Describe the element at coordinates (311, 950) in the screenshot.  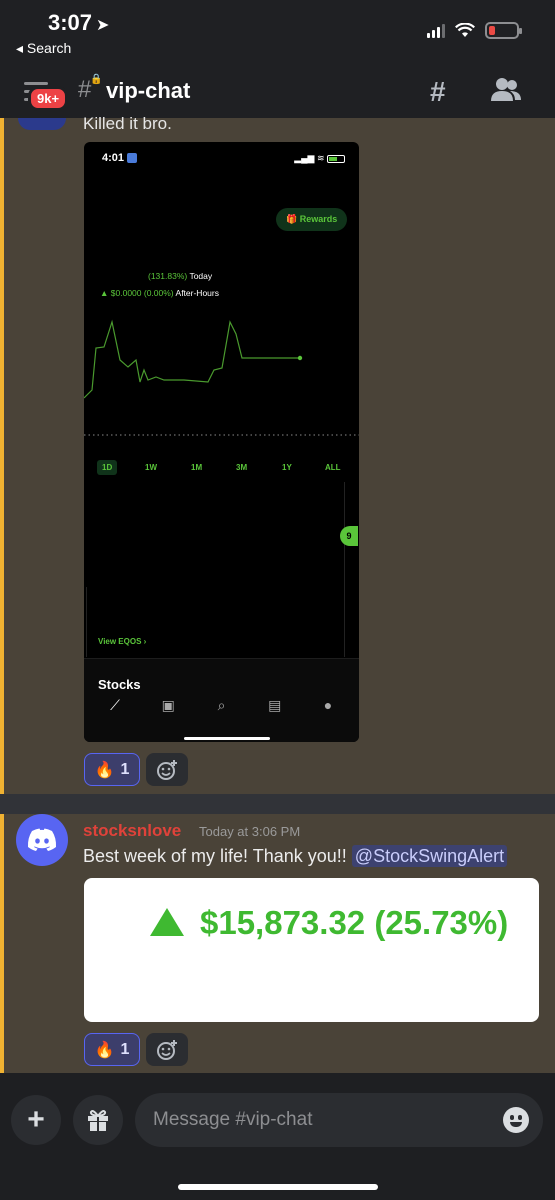
I see `gain-image-attachment: $15,873.32 (25.73%)` at that location.